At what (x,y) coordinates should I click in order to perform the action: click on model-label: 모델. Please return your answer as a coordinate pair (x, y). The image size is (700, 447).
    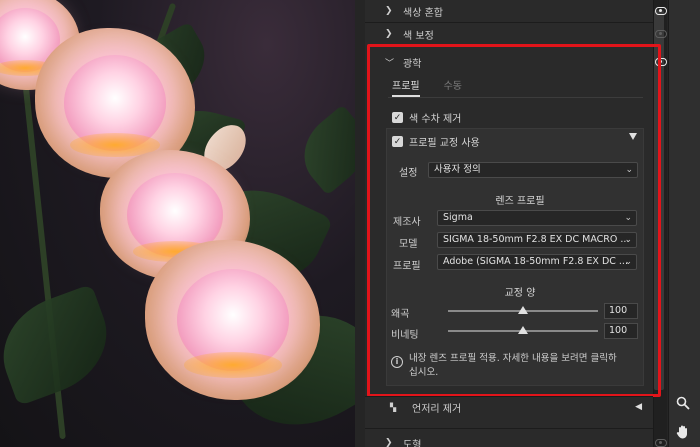
    Looking at the image, I should click on (408, 244).